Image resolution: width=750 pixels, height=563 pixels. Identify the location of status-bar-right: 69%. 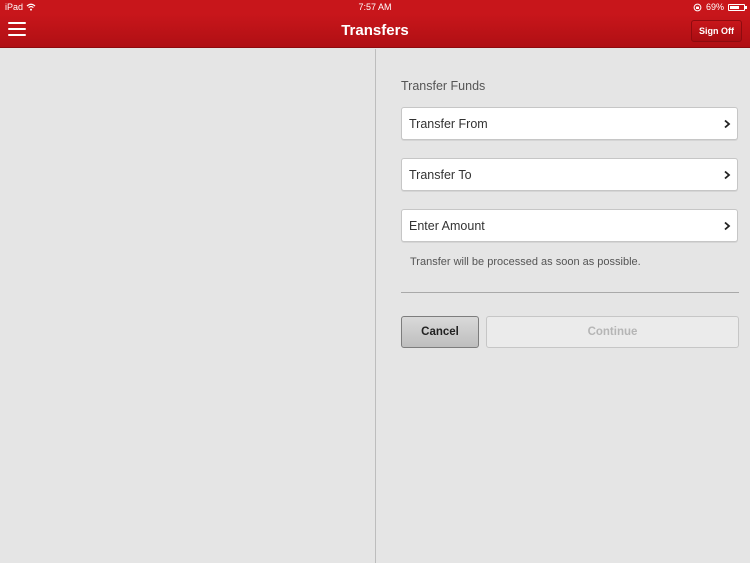
(720, 7).